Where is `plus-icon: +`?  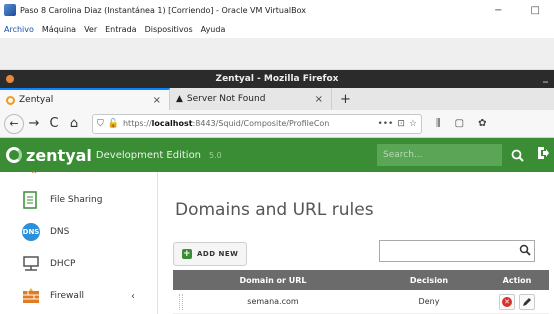 plus-icon: + is located at coordinates (187, 254).